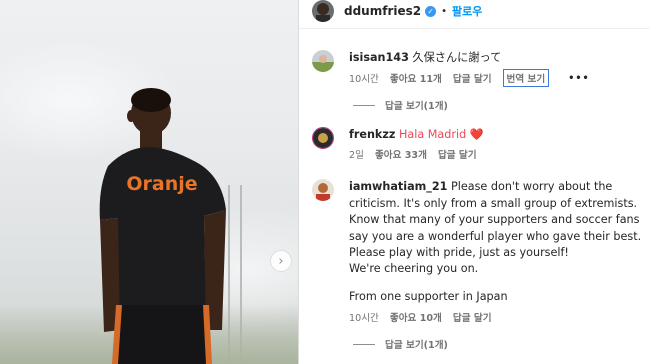 This screenshot has width=650, height=364. I want to click on comment-body: 久保さんに謝って, so click(457, 57).